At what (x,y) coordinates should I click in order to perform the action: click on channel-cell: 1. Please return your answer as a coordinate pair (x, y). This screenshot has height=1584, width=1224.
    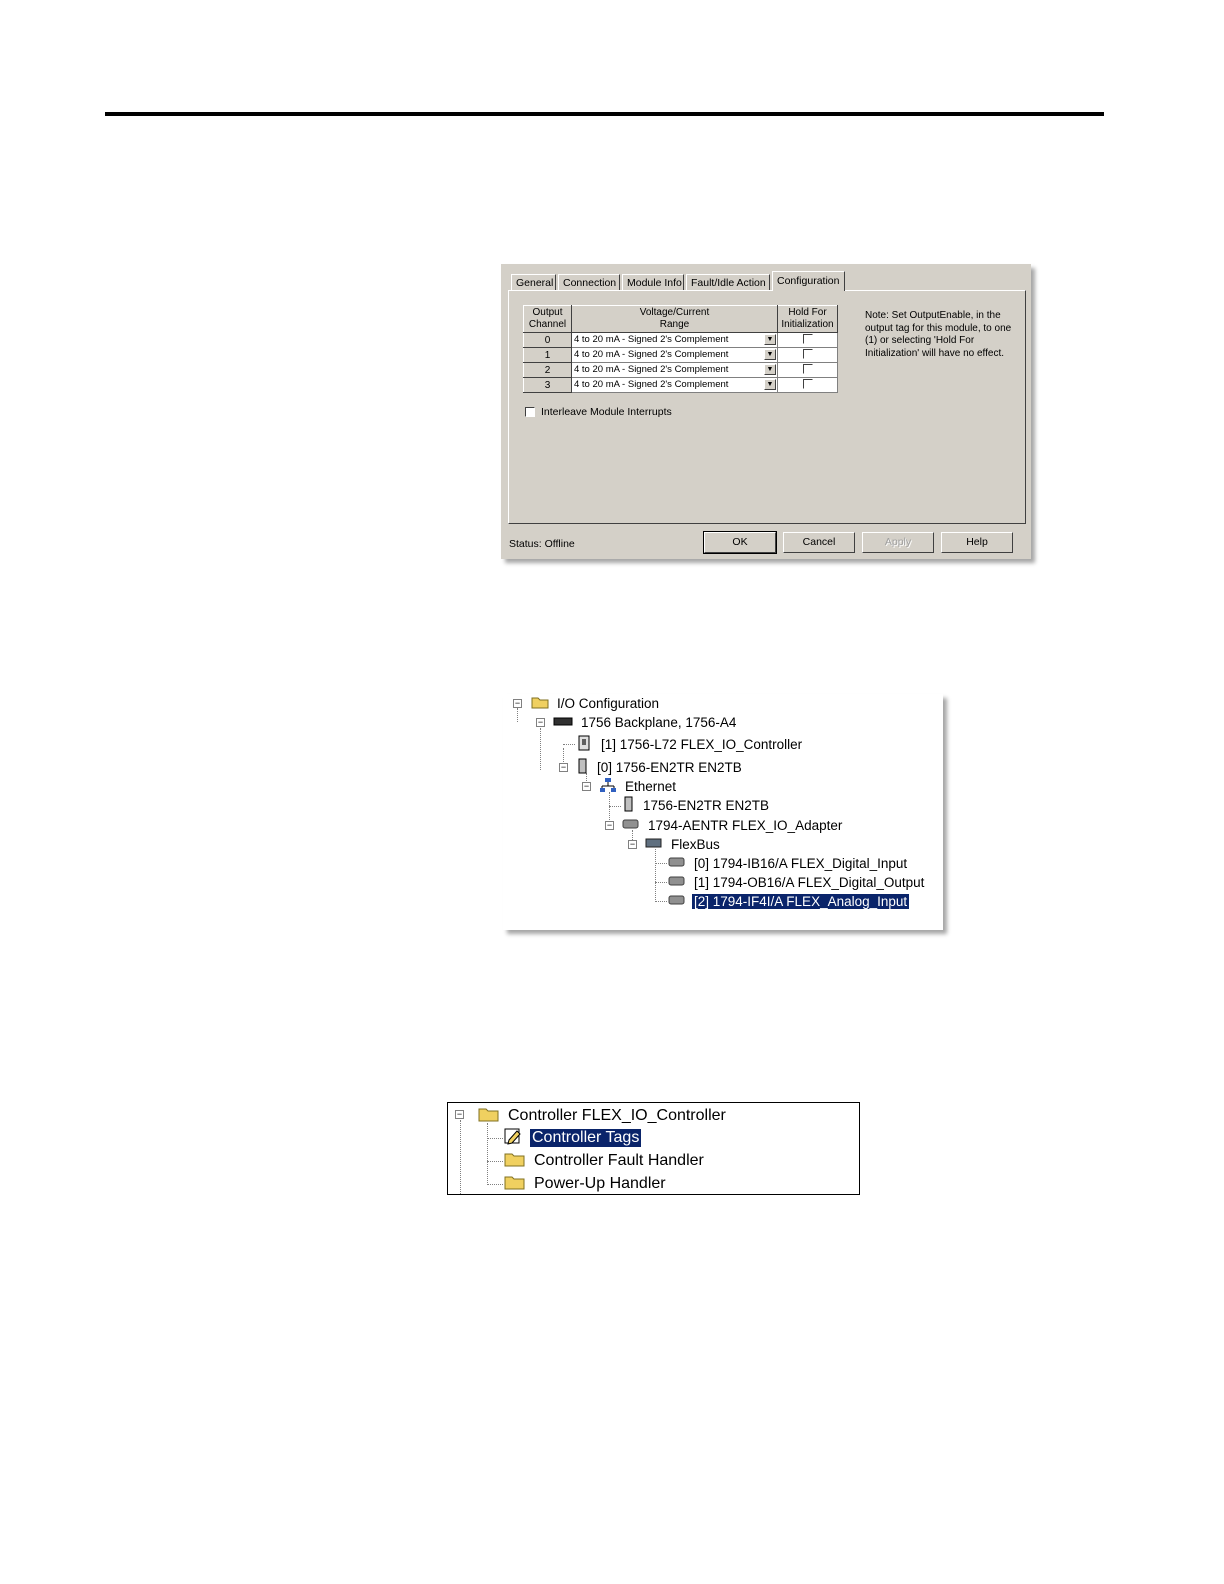
    Looking at the image, I should click on (547, 355).